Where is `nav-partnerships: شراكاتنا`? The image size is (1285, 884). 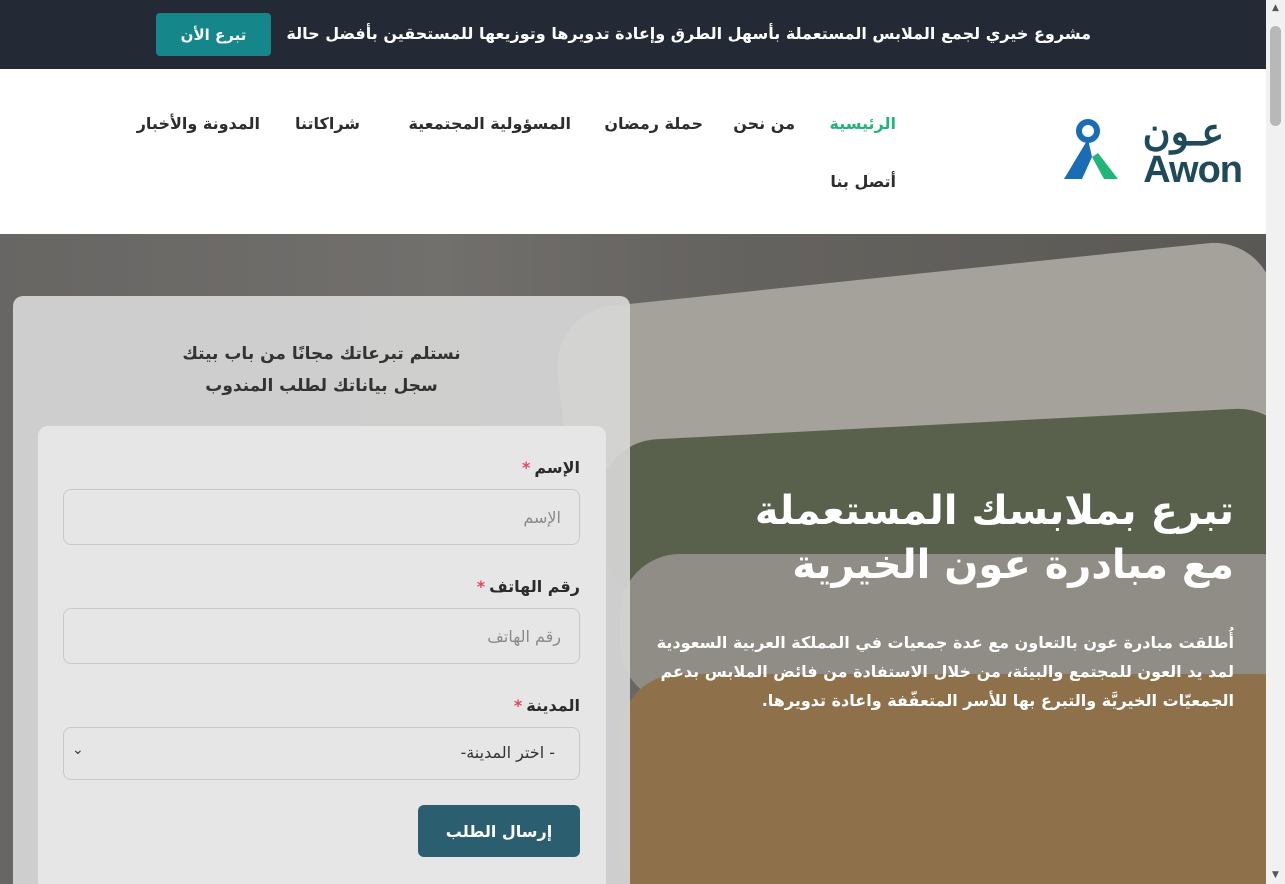
nav-partnerships: شراكاتنا is located at coordinates (327, 123).